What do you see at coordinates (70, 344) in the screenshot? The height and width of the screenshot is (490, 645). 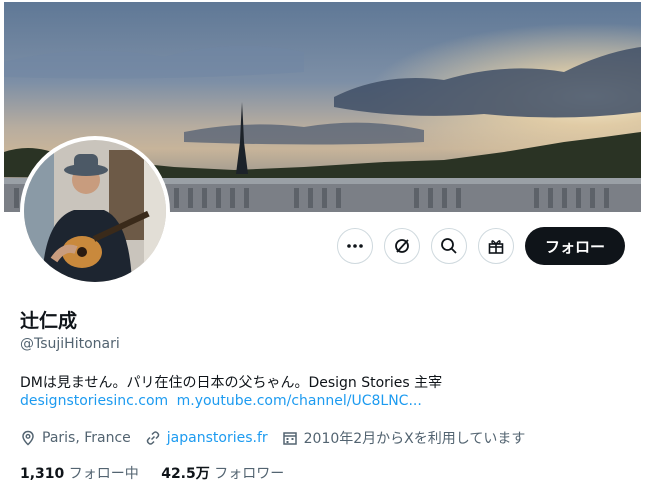 I see `user-handle: @TsujiHitonari` at bounding box center [70, 344].